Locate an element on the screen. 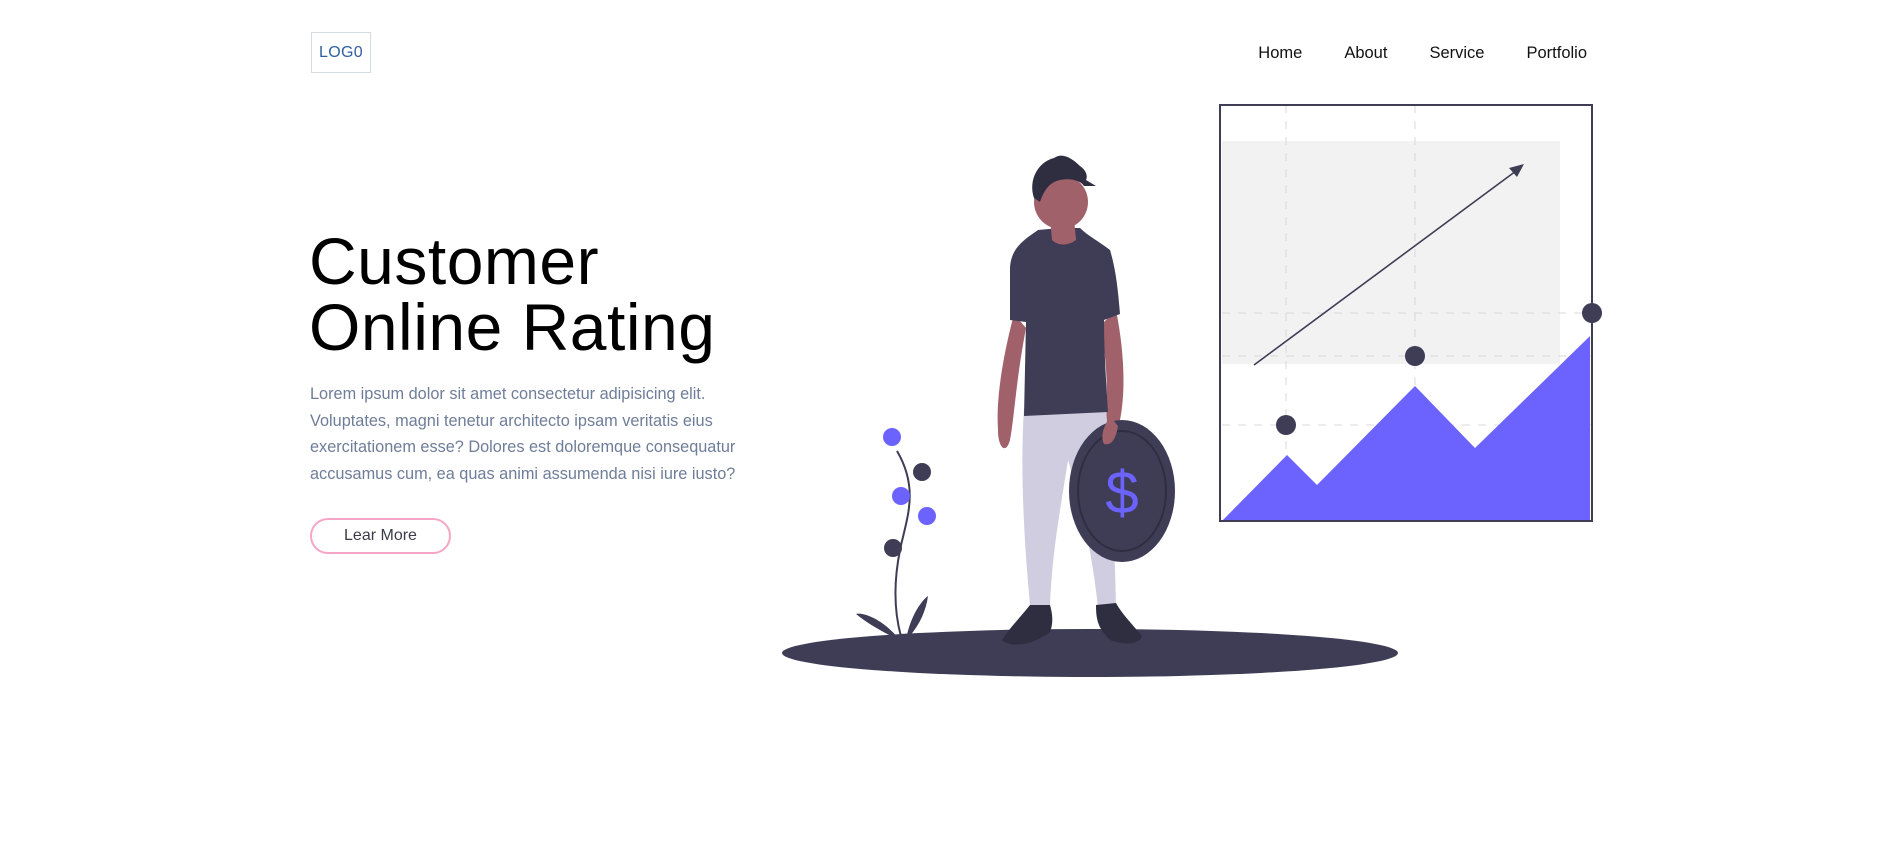 The width and height of the screenshot is (1896, 859). ground-shadow is located at coordinates (1090, 653).